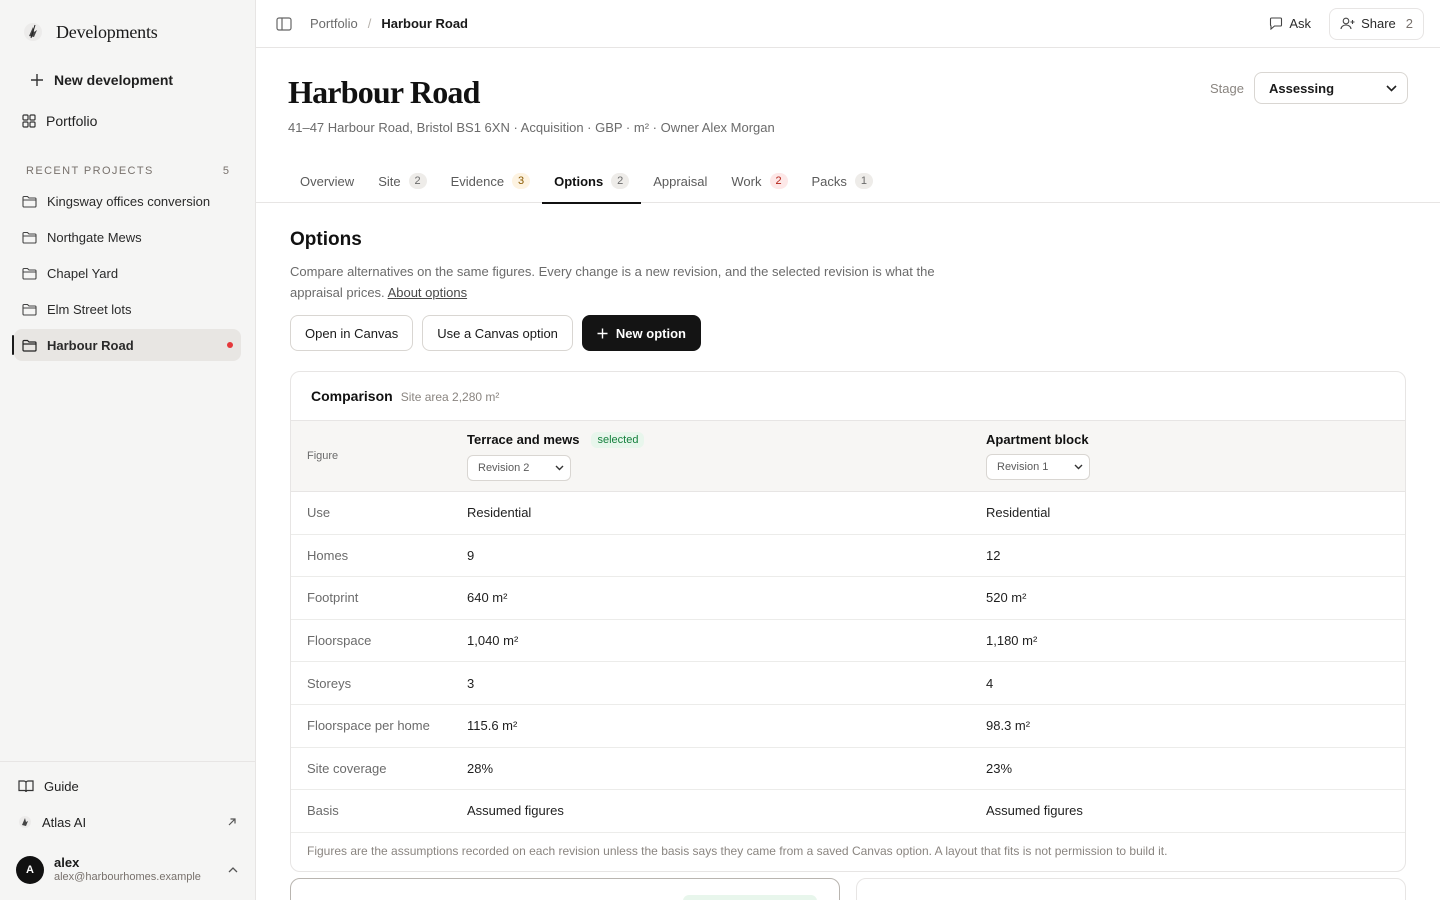 This screenshot has height=900, width=1440. I want to click on table-row: Storeys 3 4, so click(848, 683).